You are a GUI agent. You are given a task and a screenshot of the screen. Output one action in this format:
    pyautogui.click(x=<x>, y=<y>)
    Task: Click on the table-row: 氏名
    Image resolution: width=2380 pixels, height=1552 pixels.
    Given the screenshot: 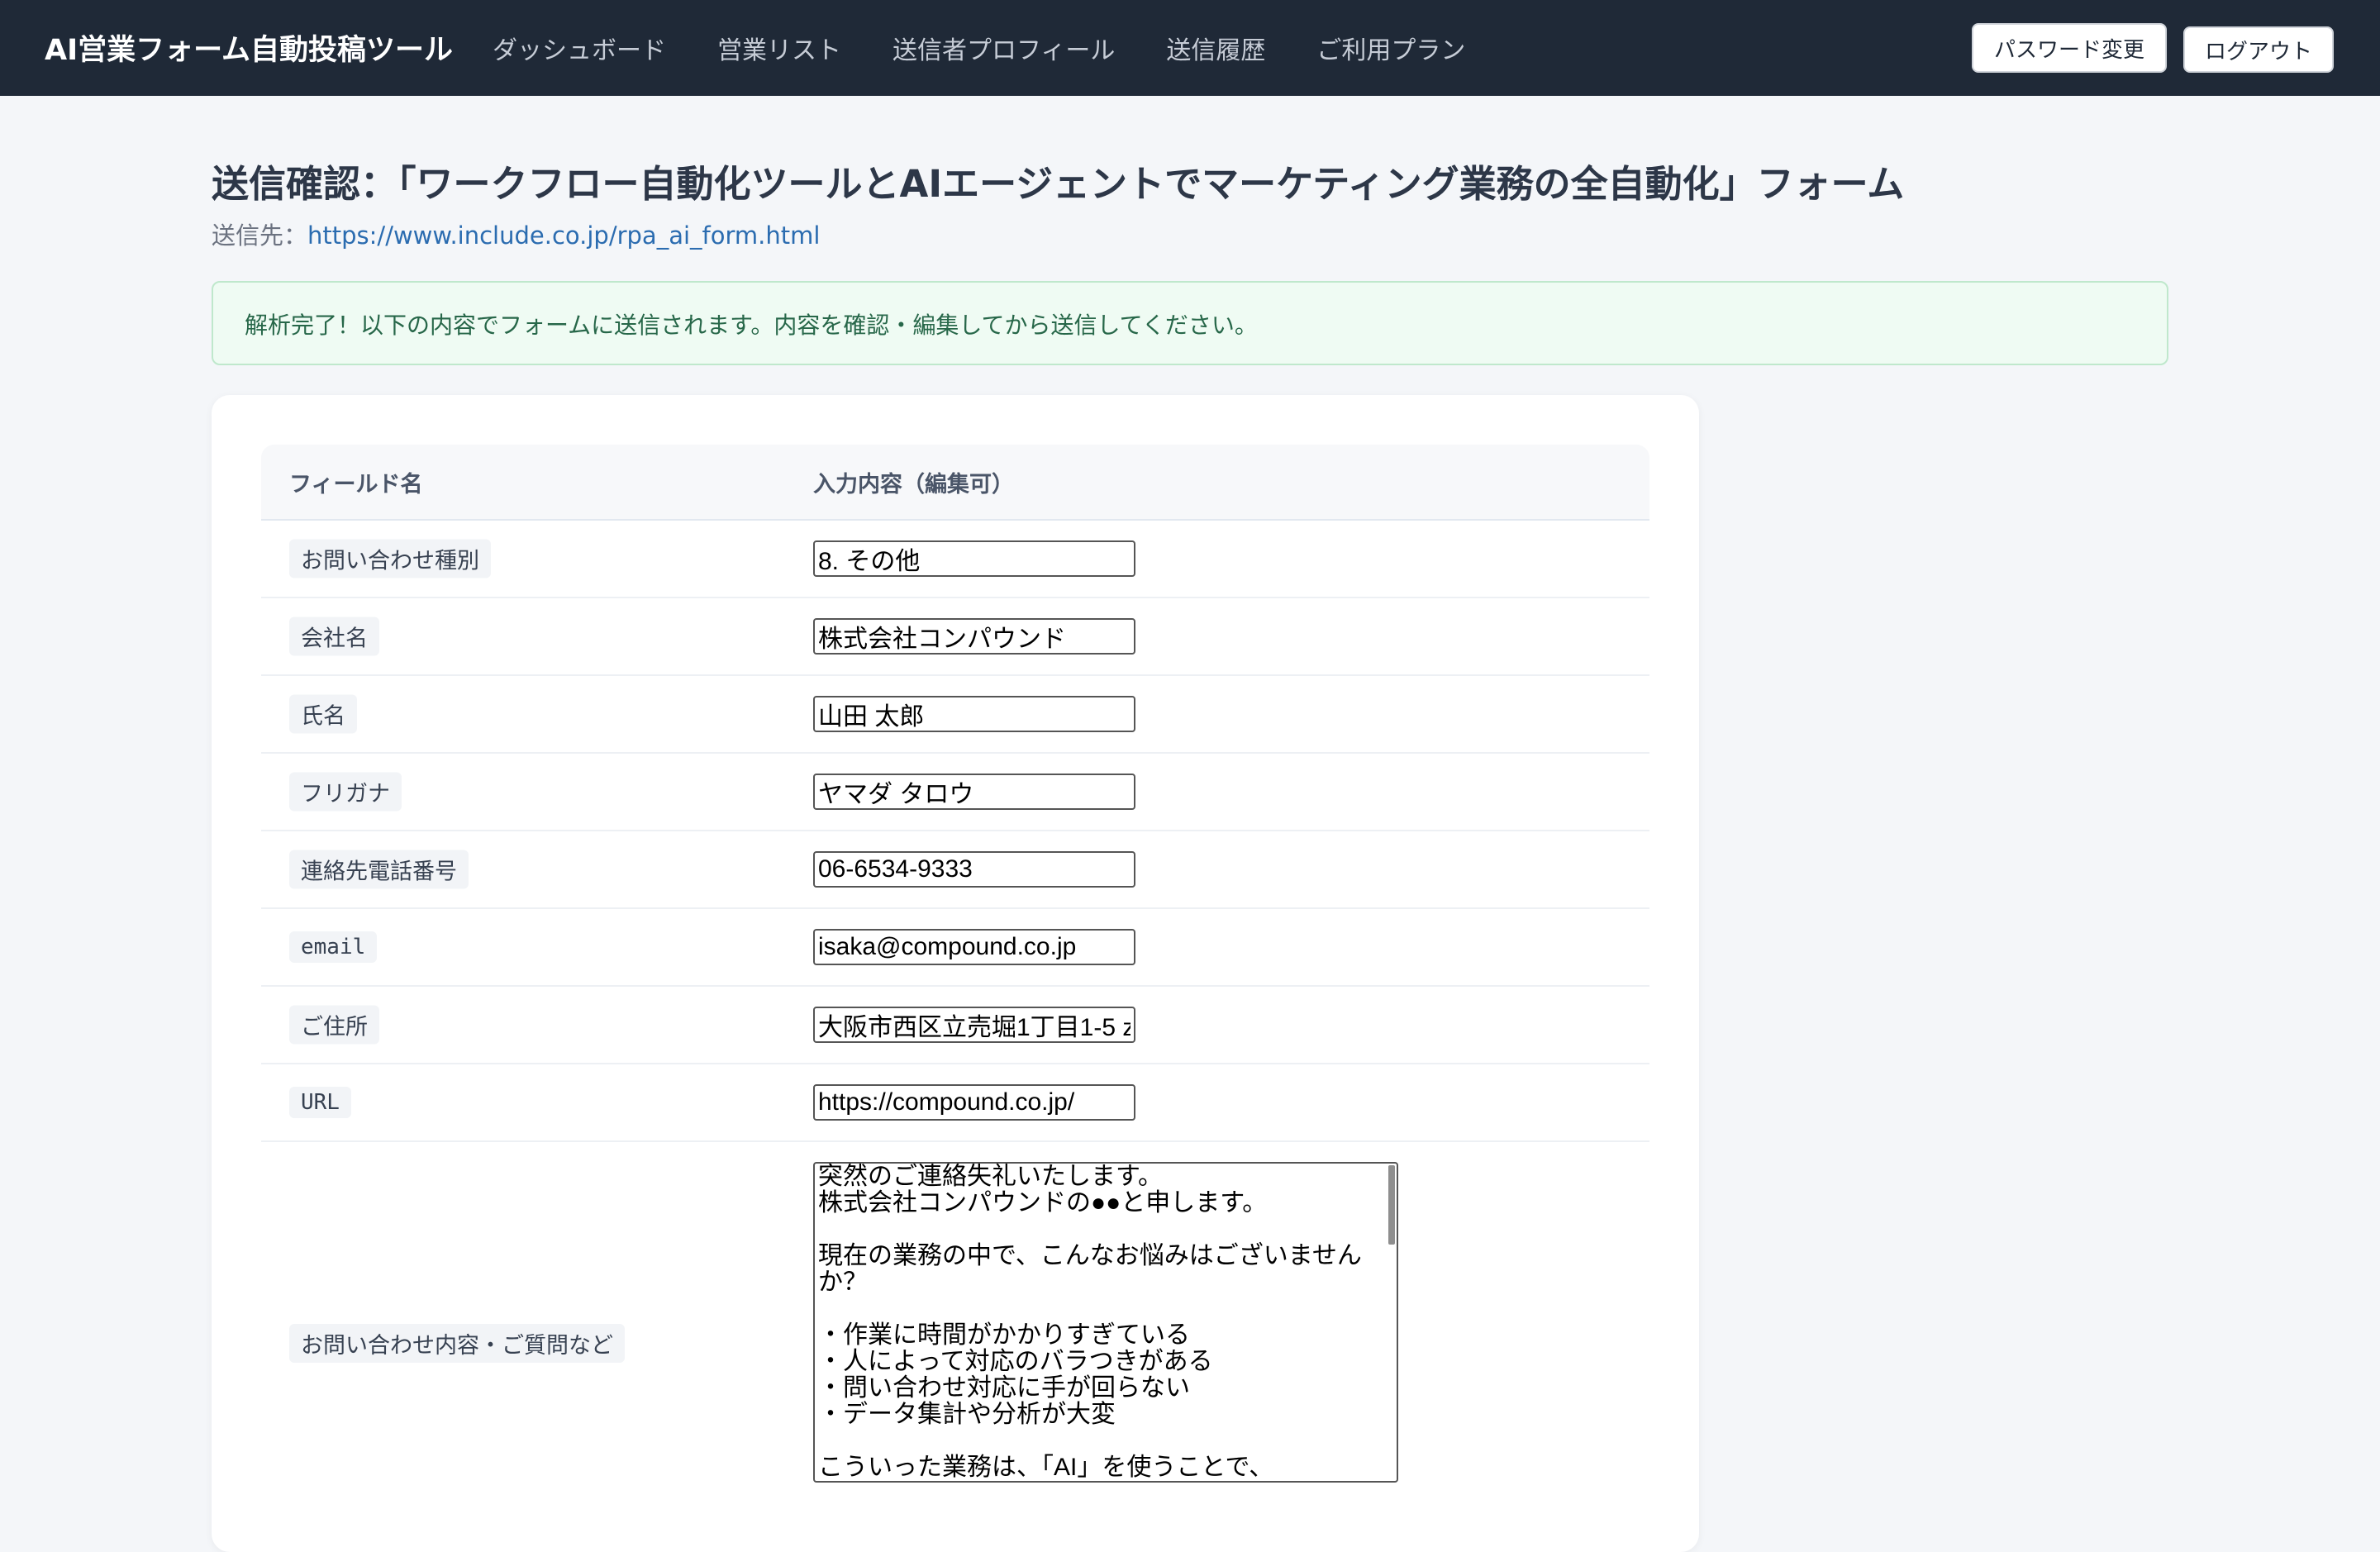 What is the action you would take?
    pyautogui.click(x=955, y=715)
    